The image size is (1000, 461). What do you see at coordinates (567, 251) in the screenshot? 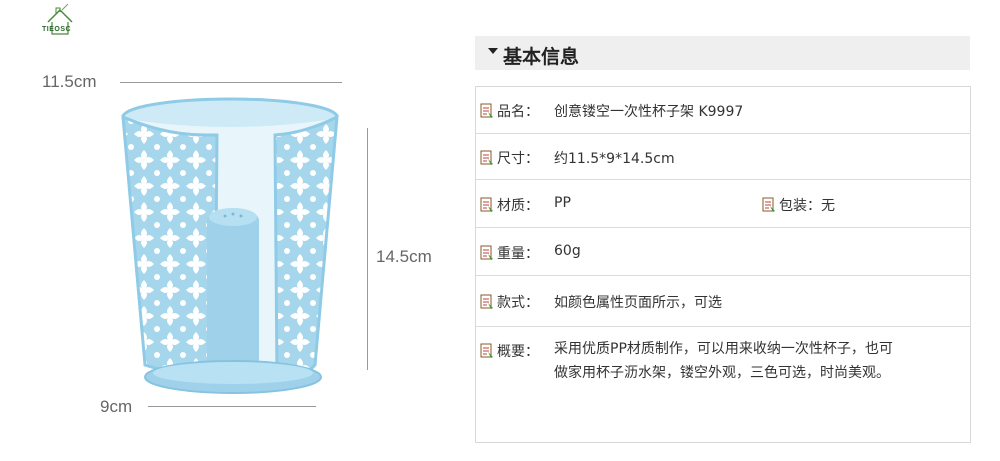
I see `value-weight: 60g` at bounding box center [567, 251].